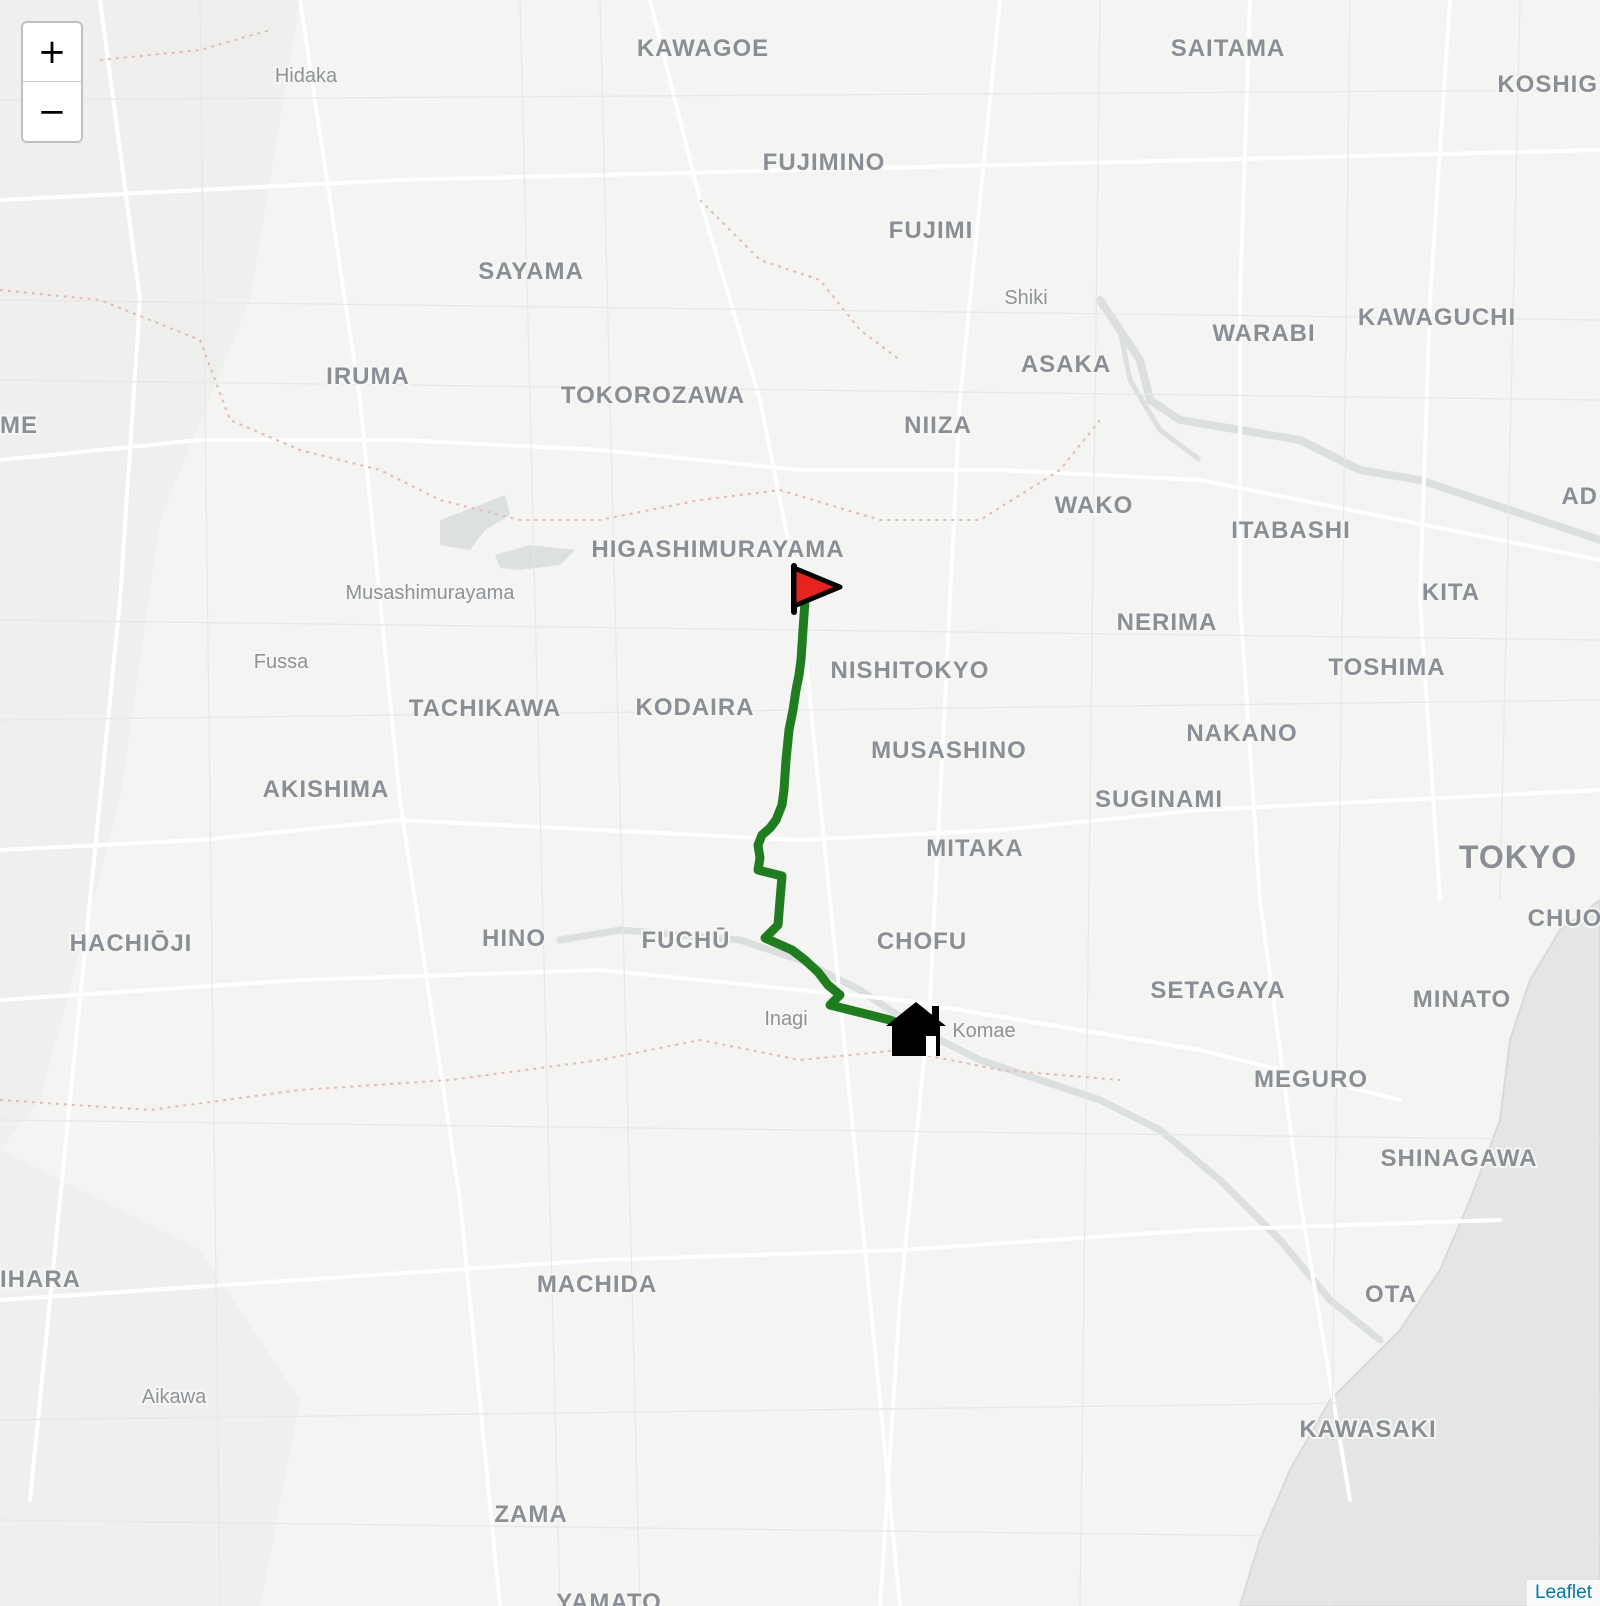  Describe the element at coordinates (514, 938) in the screenshot. I see `place-label: HINO` at that location.